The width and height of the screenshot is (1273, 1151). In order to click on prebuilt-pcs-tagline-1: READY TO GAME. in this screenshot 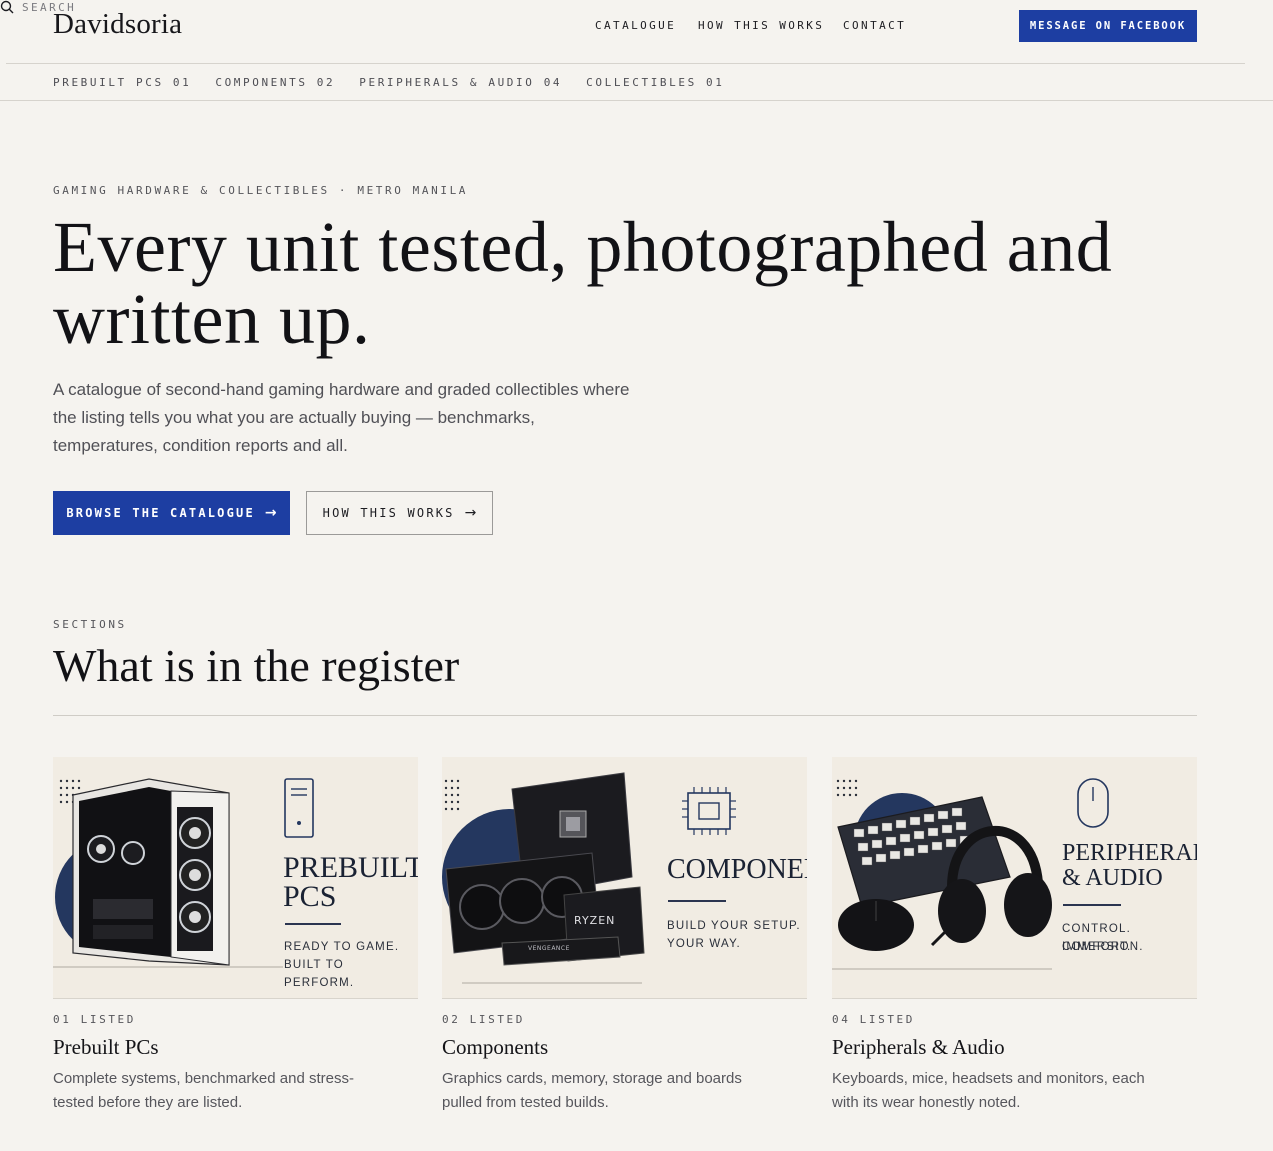, I will do `click(342, 947)`.